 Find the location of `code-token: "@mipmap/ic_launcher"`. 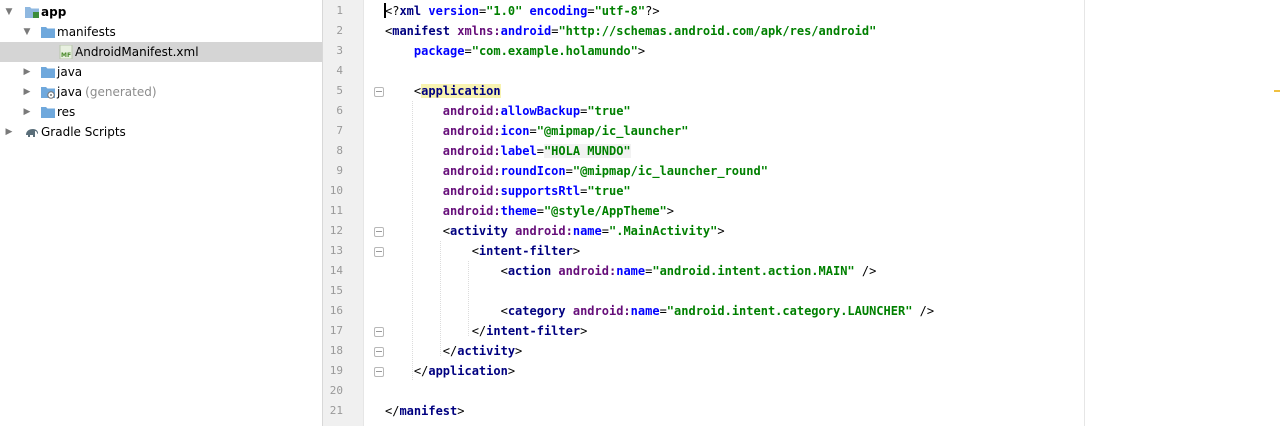

code-token: "@mipmap/ic_launcher" is located at coordinates (612, 131).